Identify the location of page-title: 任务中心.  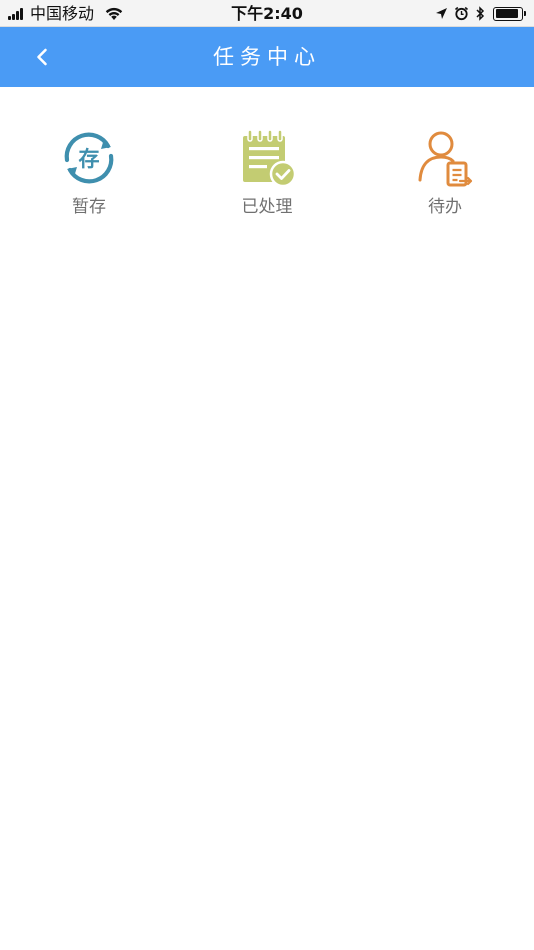
(267, 57).